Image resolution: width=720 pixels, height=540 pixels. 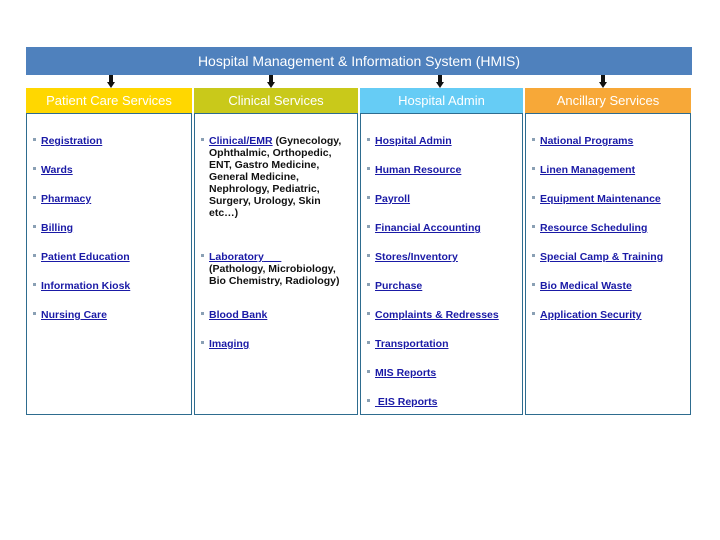 What do you see at coordinates (428, 228) in the screenshot?
I see `link-financial-accounting: Financial Accounting` at bounding box center [428, 228].